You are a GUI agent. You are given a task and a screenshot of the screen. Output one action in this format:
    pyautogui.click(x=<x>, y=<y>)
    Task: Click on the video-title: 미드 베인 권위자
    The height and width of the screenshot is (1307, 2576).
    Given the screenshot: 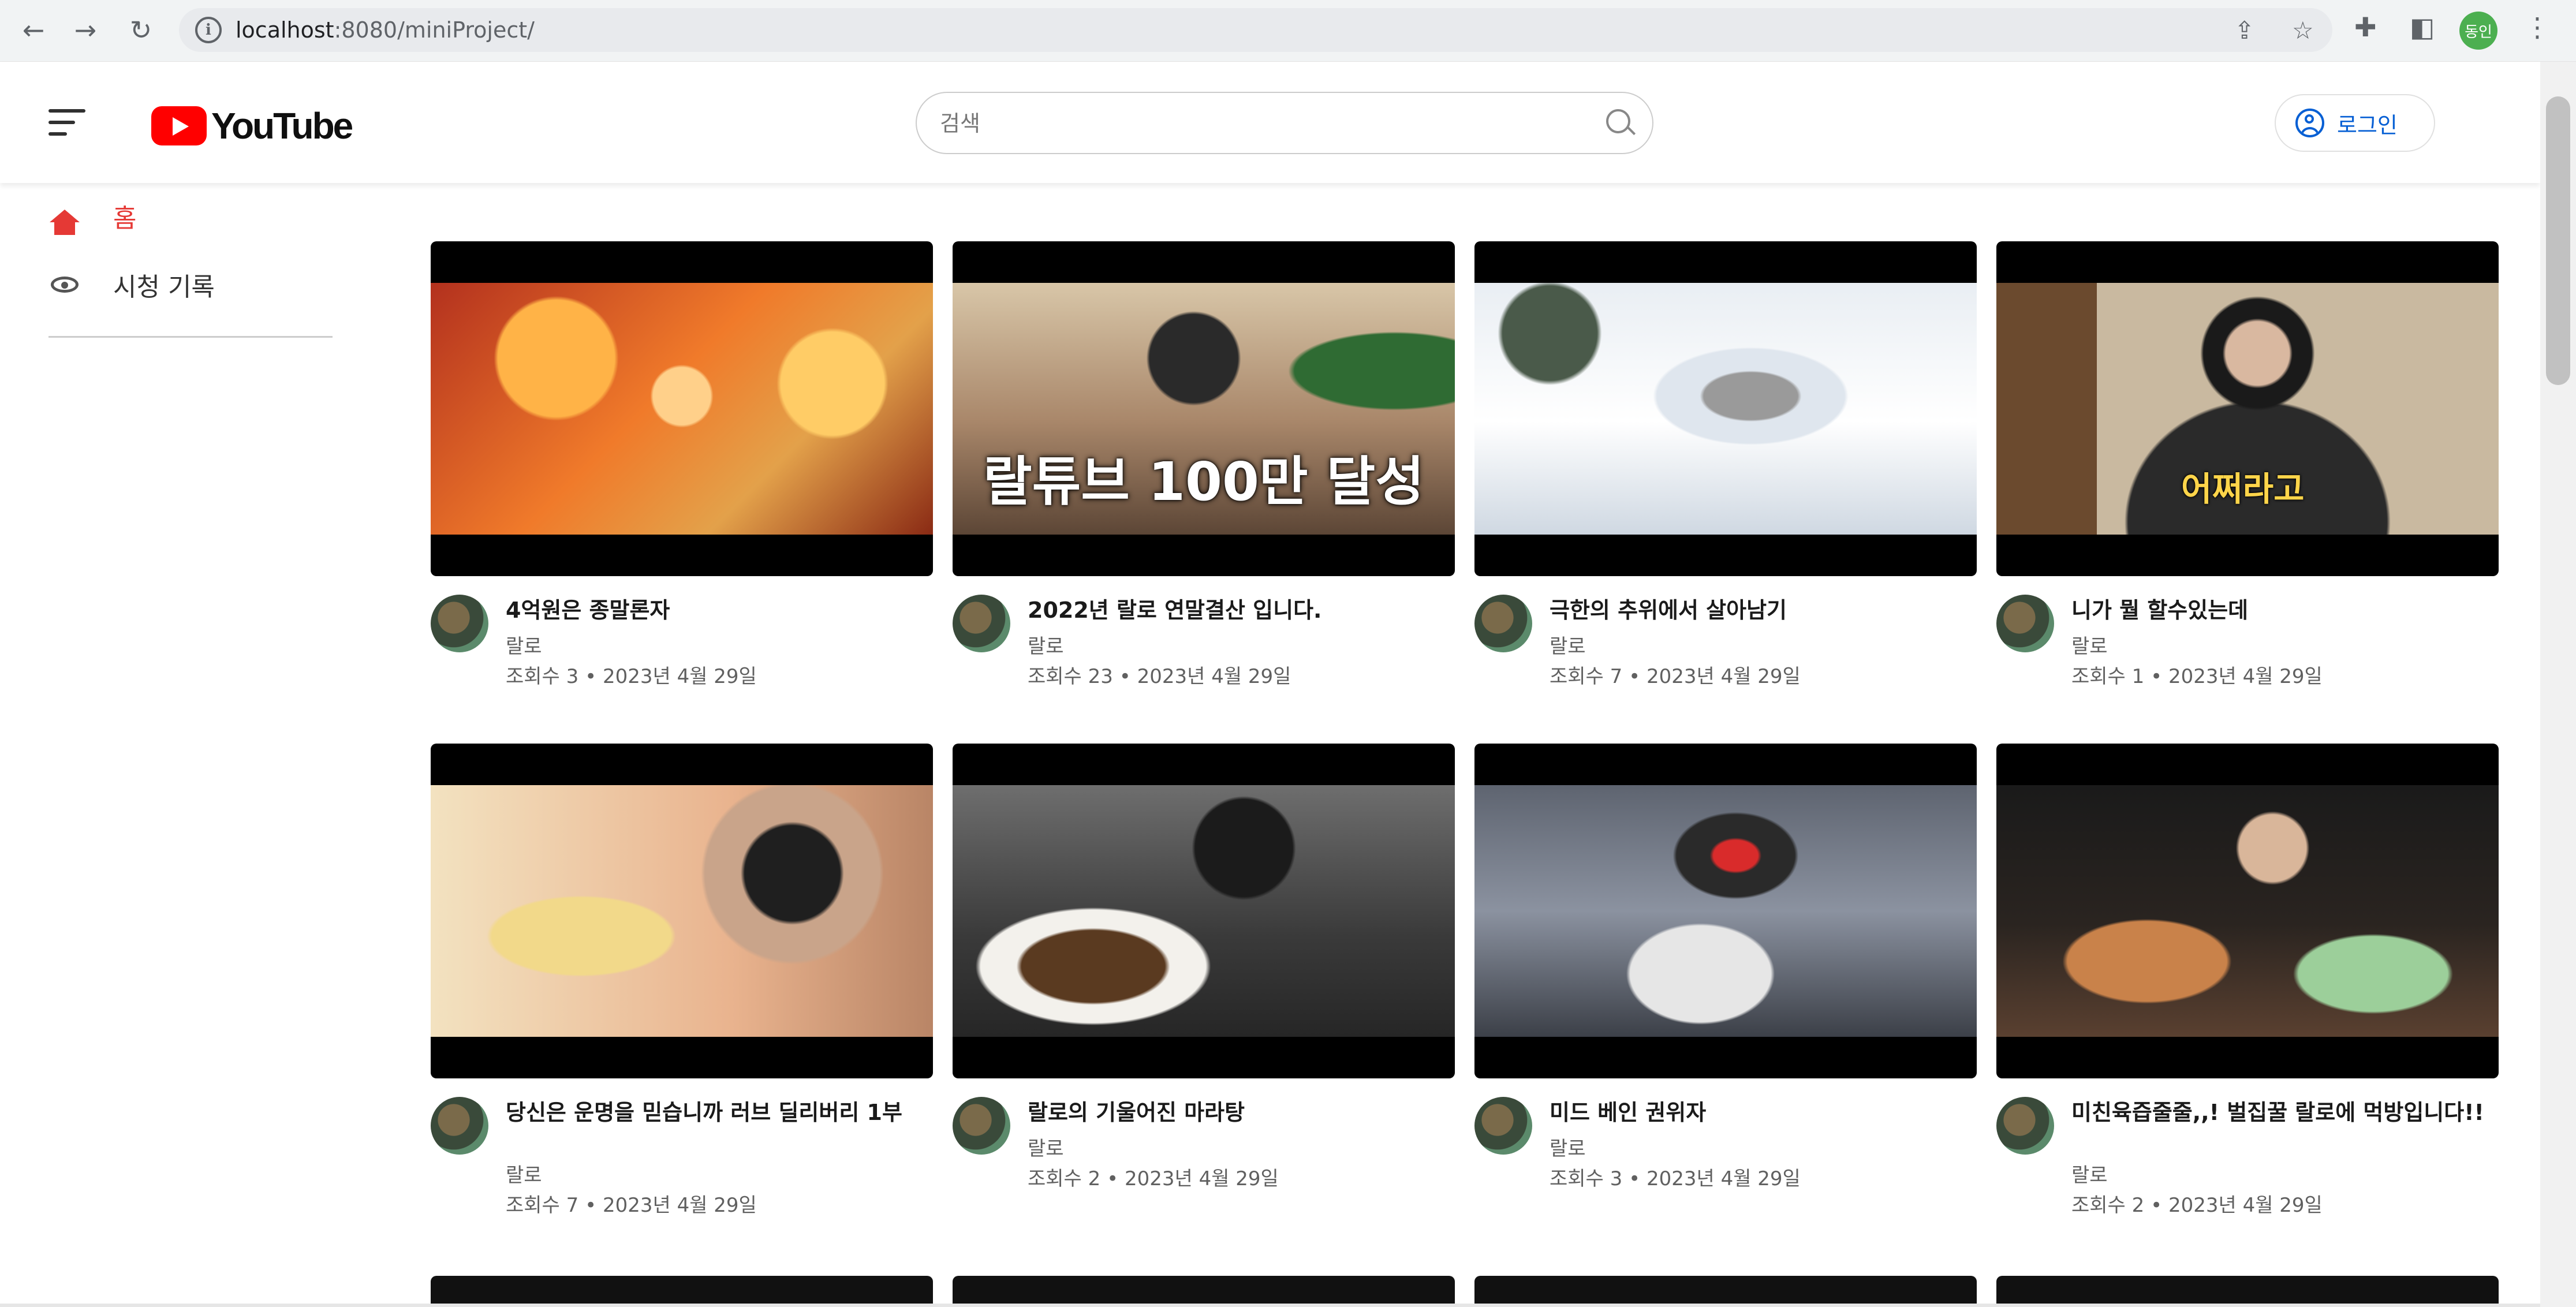 What is the action you would take?
    pyautogui.click(x=1757, y=1112)
    